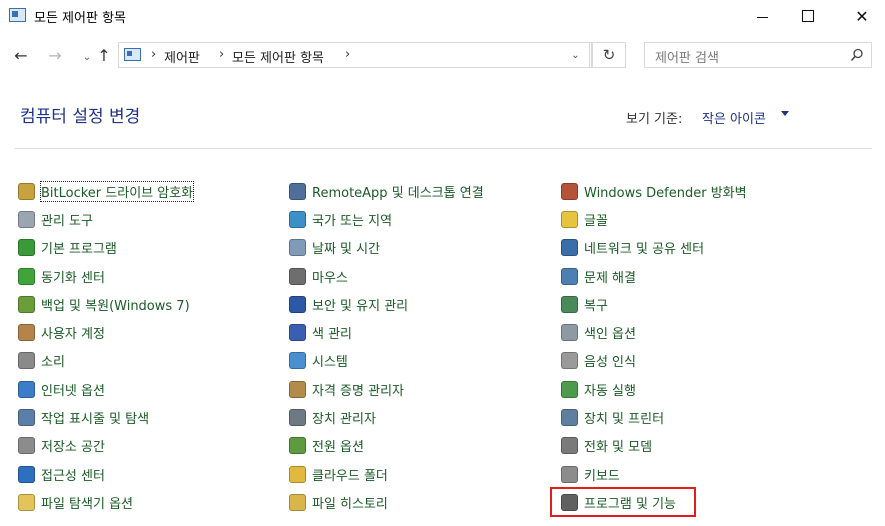  I want to click on file-explorer-options-icon, so click(26, 502).